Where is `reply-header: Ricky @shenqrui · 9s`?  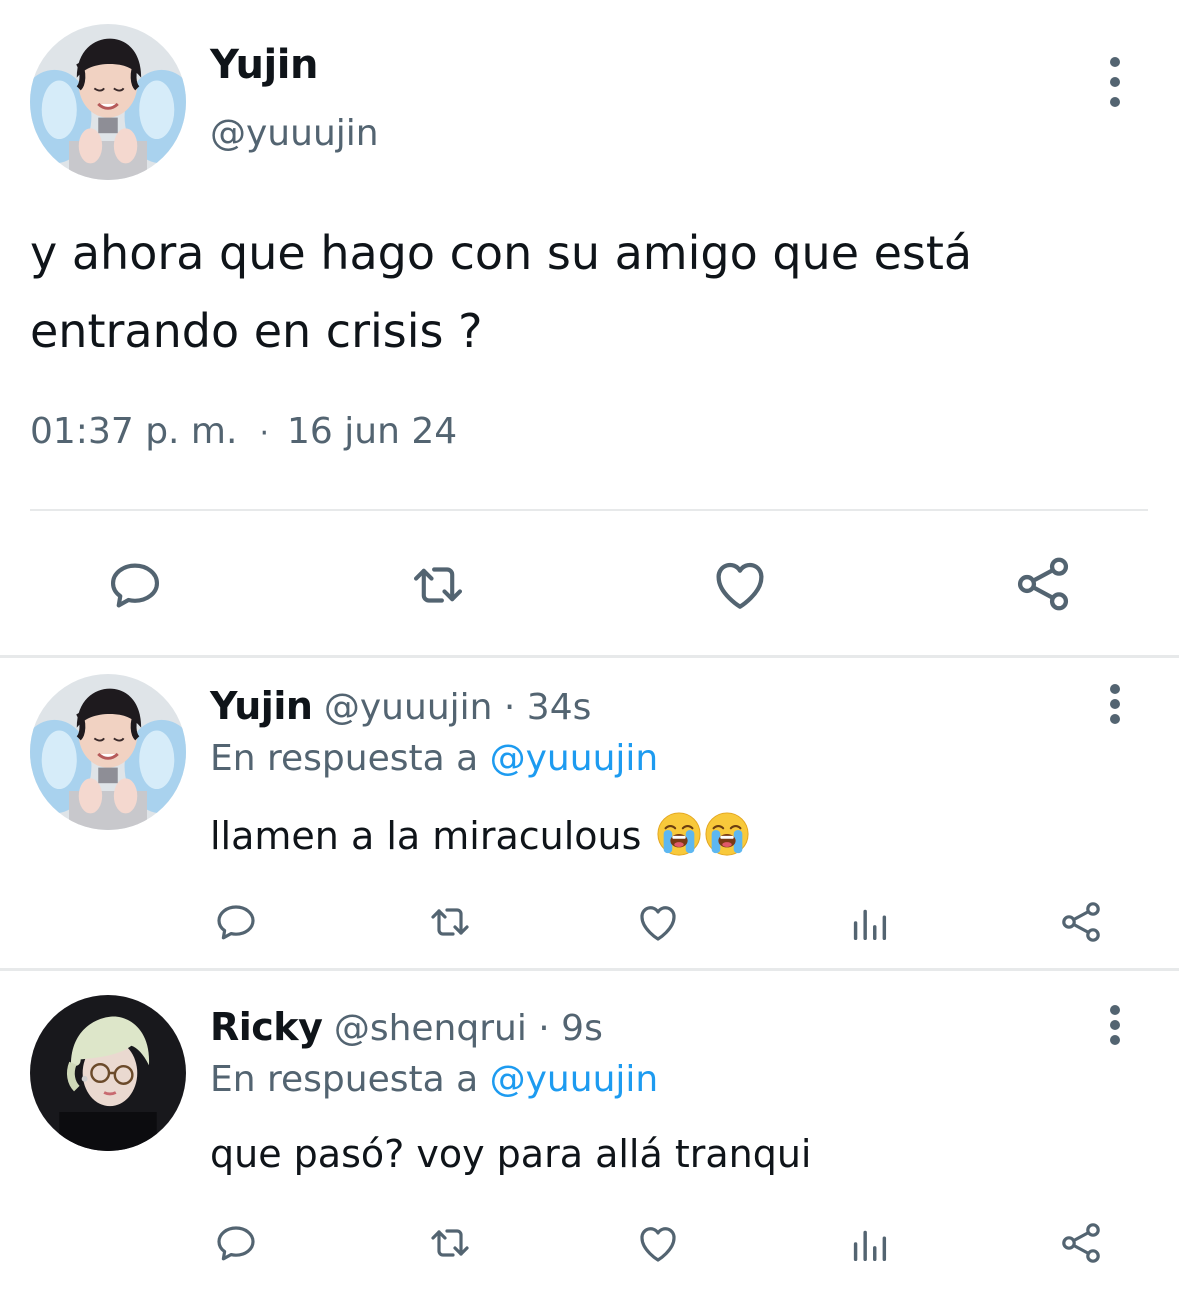 reply-header: Ricky @shenqrui · 9s is located at coordinates (406, 1027).